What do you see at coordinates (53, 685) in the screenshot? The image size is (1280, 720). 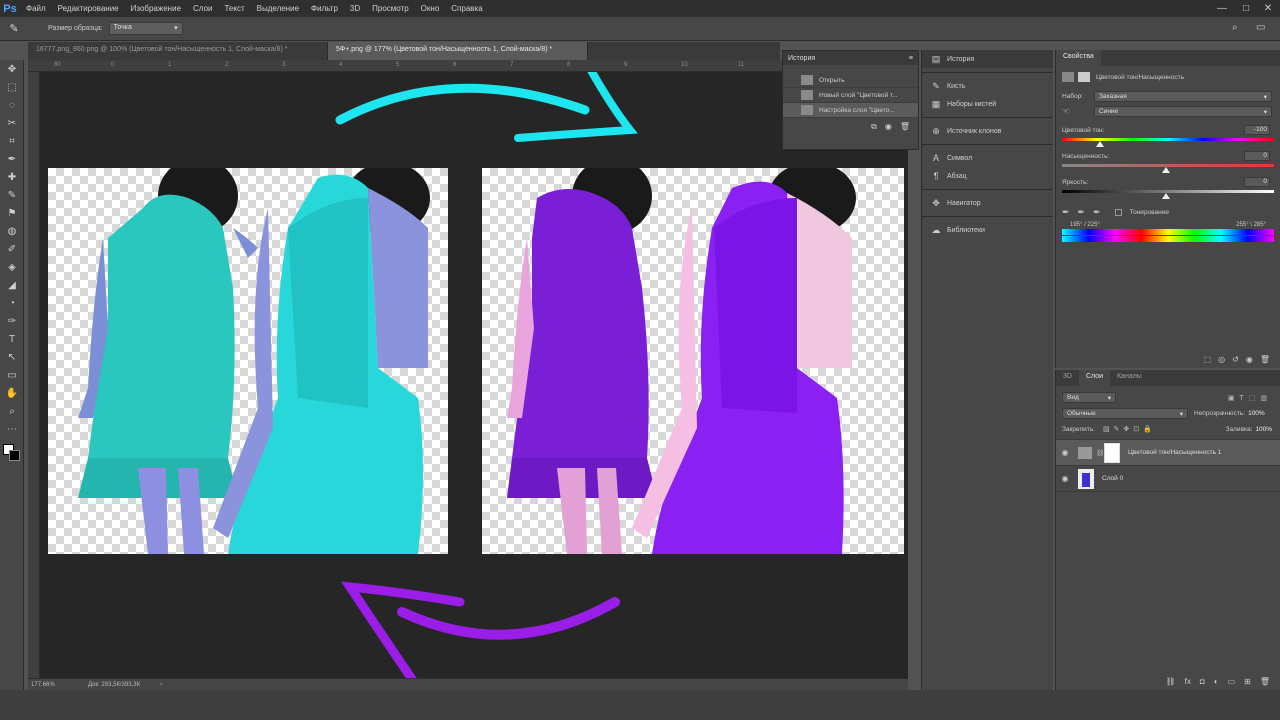 I see `zoom-readout: 177.66%` at bounding box center [53, 685].